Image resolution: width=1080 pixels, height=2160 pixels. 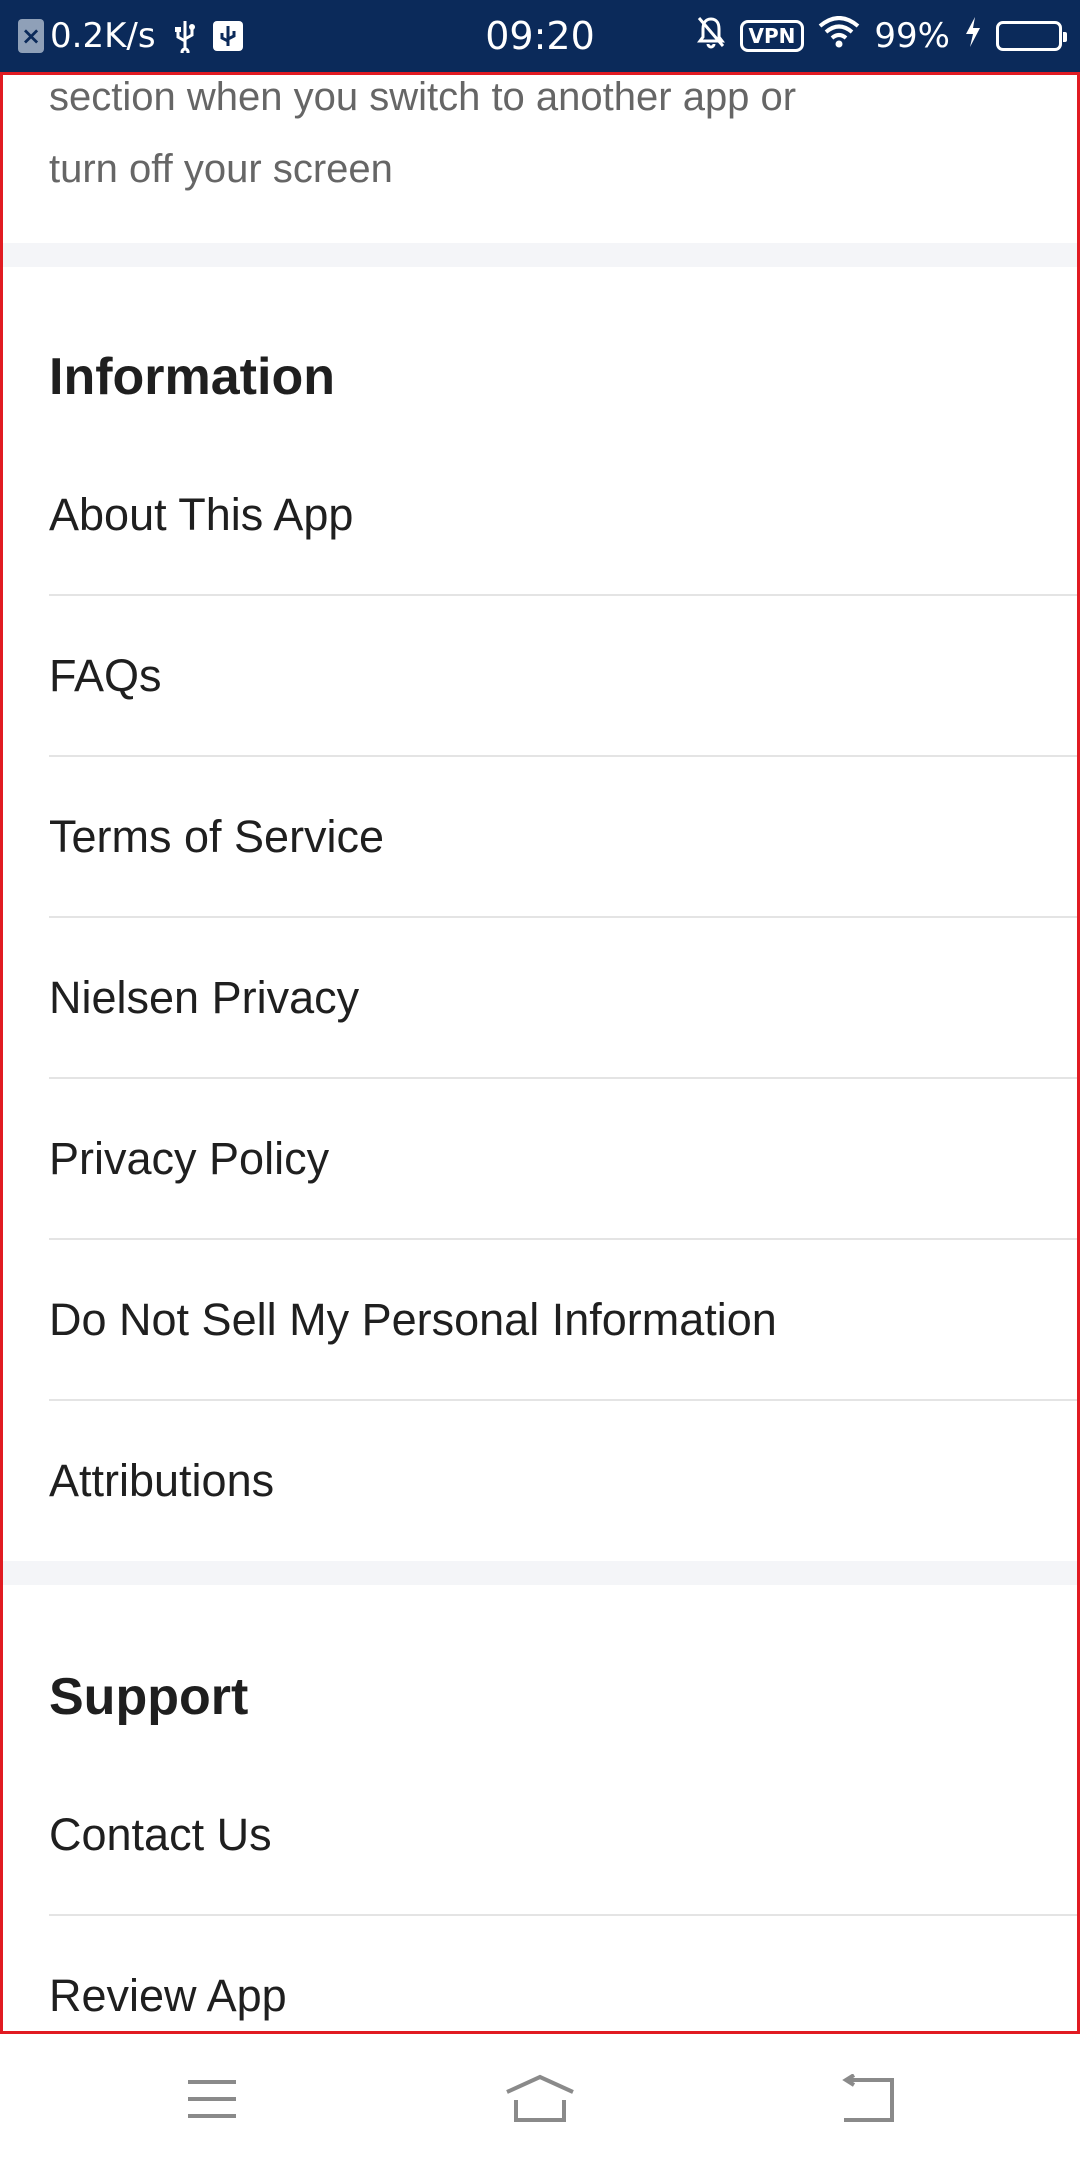 I want to click on status-bar: × 0.2K/s 09:20 VPN 99%, so click(x=540, y=36).